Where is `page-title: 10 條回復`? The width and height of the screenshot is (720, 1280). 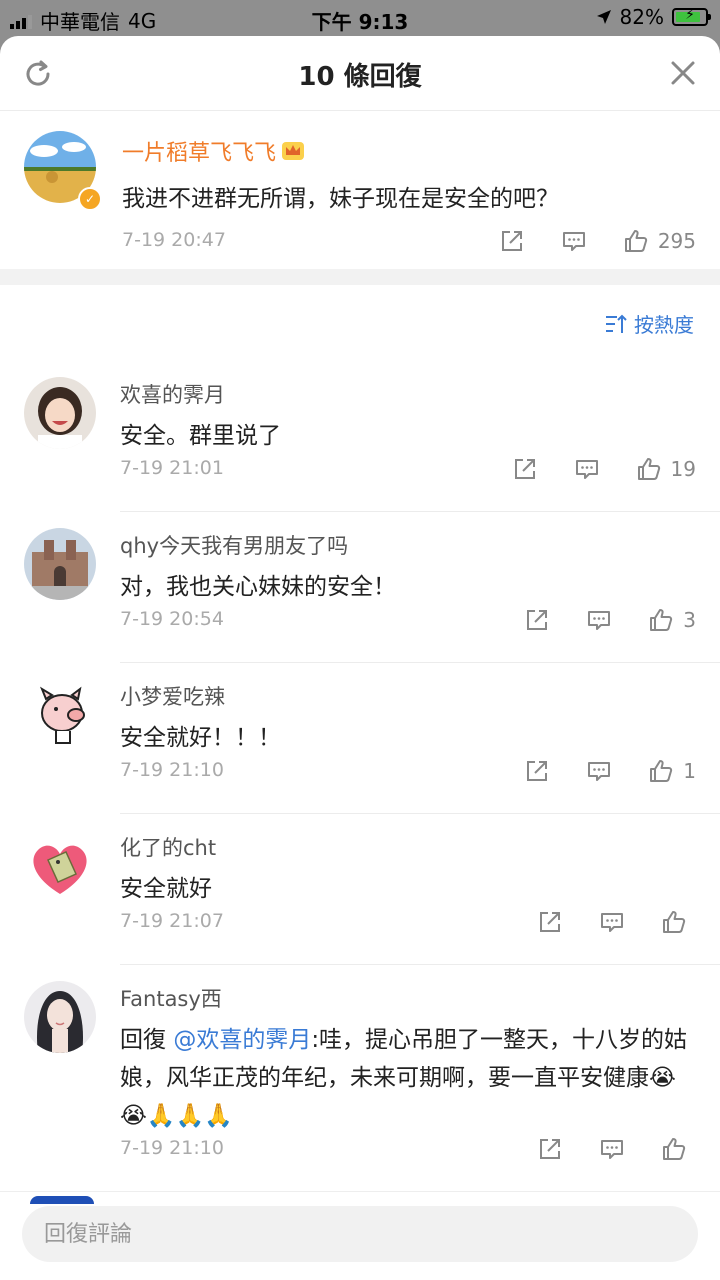
page-title: 10 條回復 is located at coordinates (360, 77).